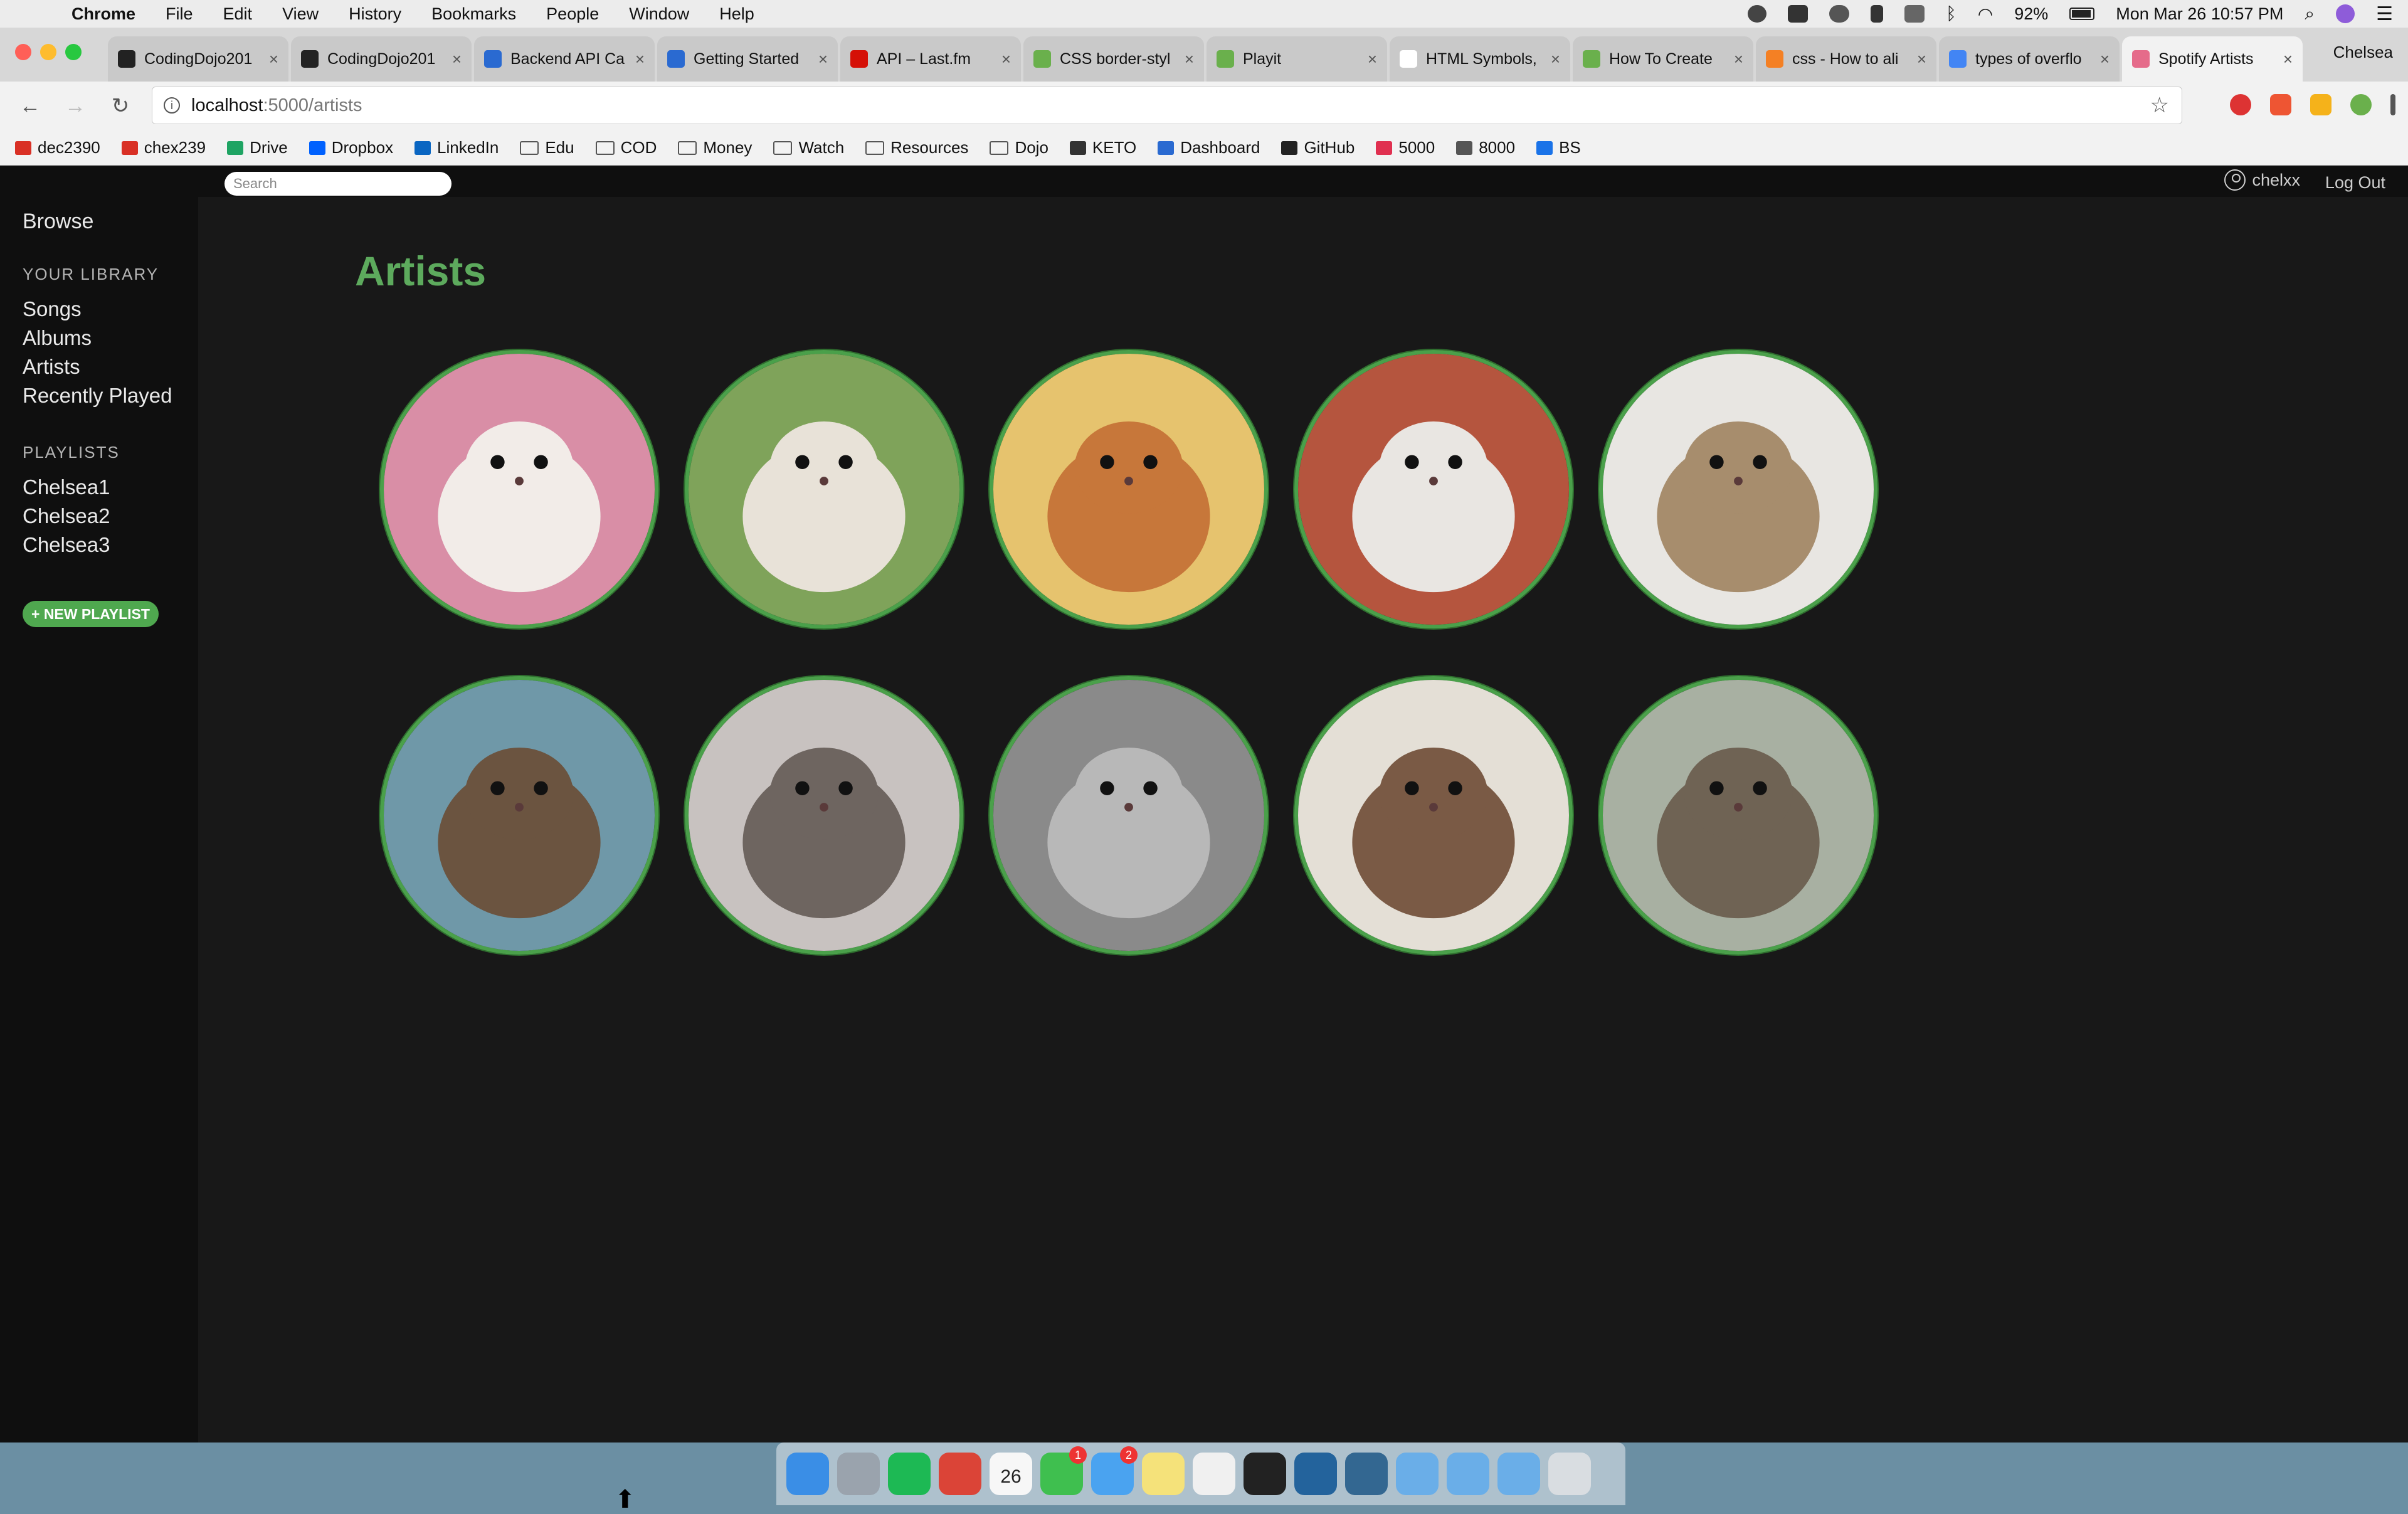  I want to click on spotify-icon, so click(909, 1474).